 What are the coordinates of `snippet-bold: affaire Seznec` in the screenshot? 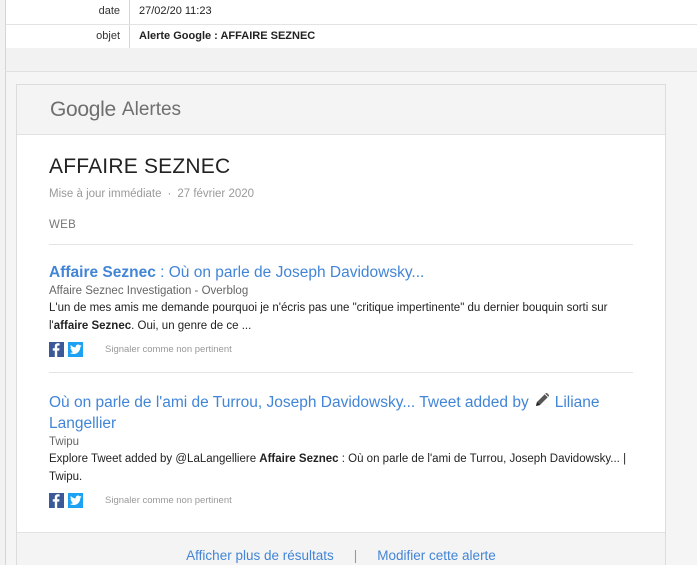 It's located at (92, 326).